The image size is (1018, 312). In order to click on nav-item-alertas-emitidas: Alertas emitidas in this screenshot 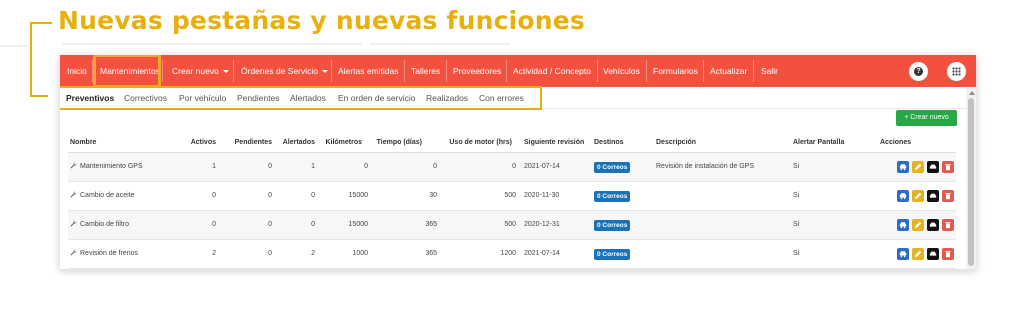, I will do `click(368, 71)`.